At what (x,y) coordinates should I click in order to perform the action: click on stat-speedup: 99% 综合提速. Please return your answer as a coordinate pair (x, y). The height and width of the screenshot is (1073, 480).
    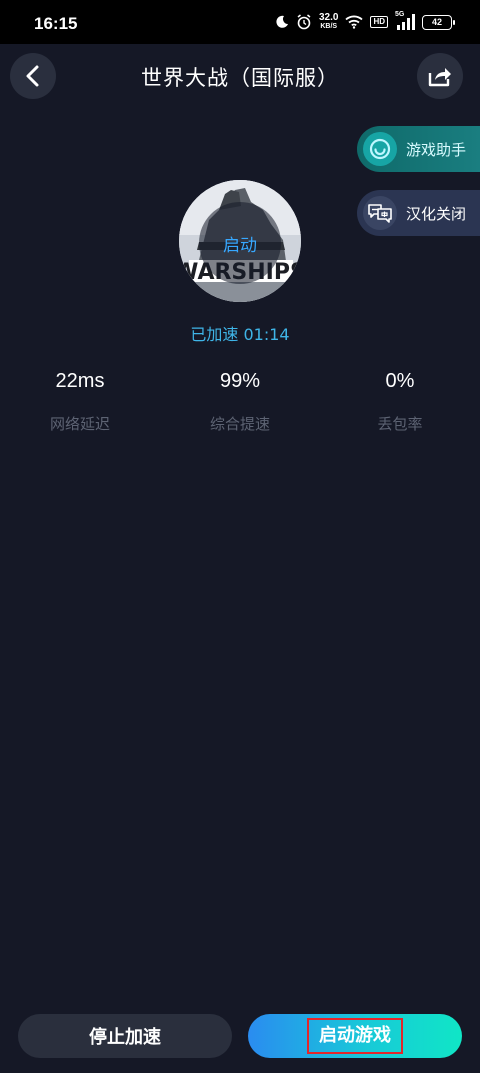
    Looking at the image, I should click on (240, 402).